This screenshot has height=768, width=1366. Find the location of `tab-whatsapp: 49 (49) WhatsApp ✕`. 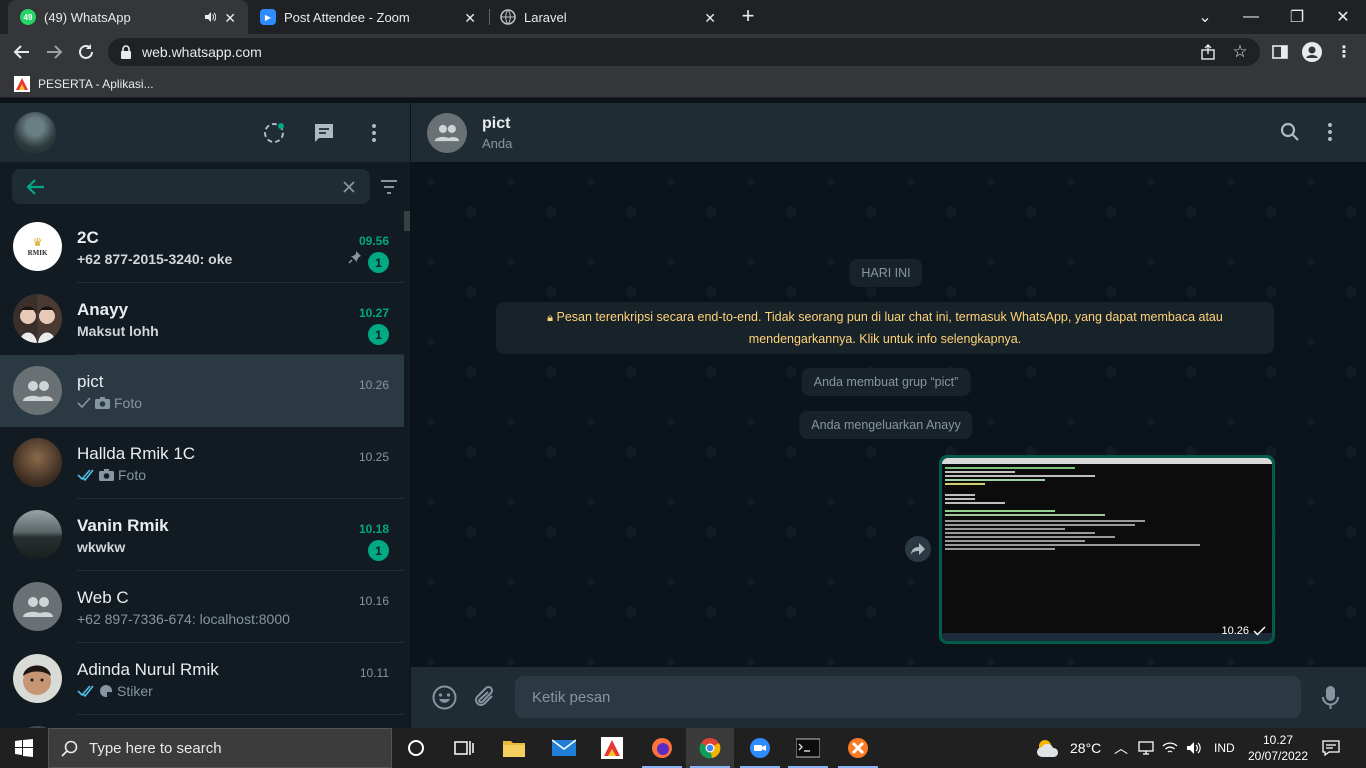

tab-whatsapp: 49 (49) WhatsApp ✕ is located at coordinates (128, 17).